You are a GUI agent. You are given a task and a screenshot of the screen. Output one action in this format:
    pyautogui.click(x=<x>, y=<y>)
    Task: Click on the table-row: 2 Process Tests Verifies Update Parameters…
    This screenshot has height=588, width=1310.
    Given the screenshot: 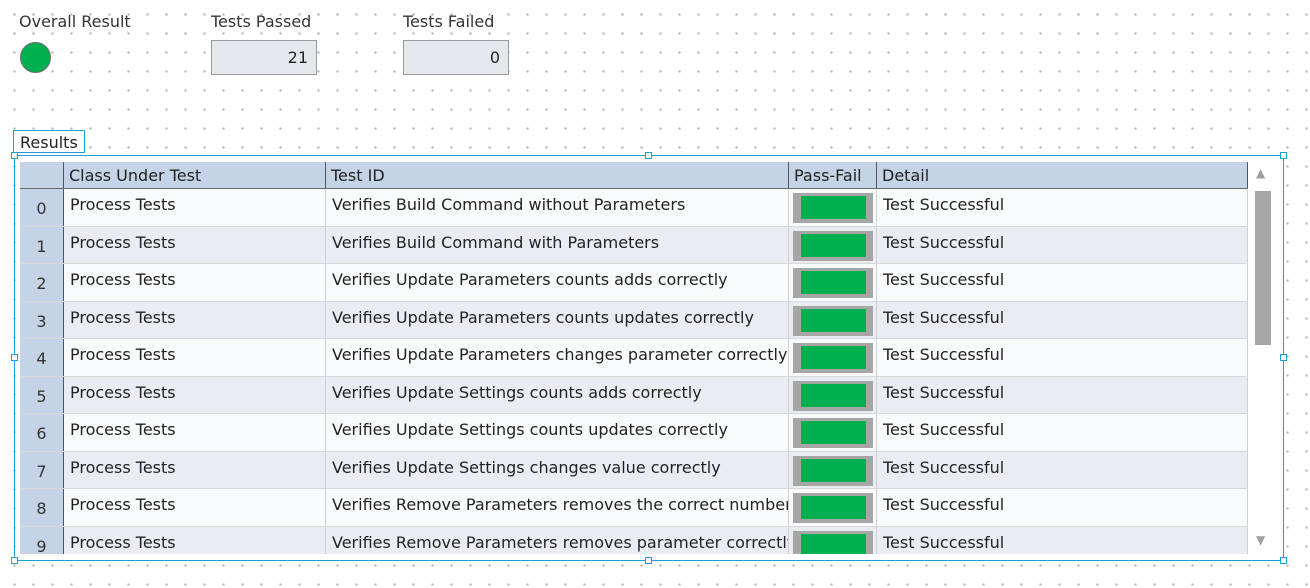 What is the action you would take?
    pyautogui.click(x=634, y=283)
    